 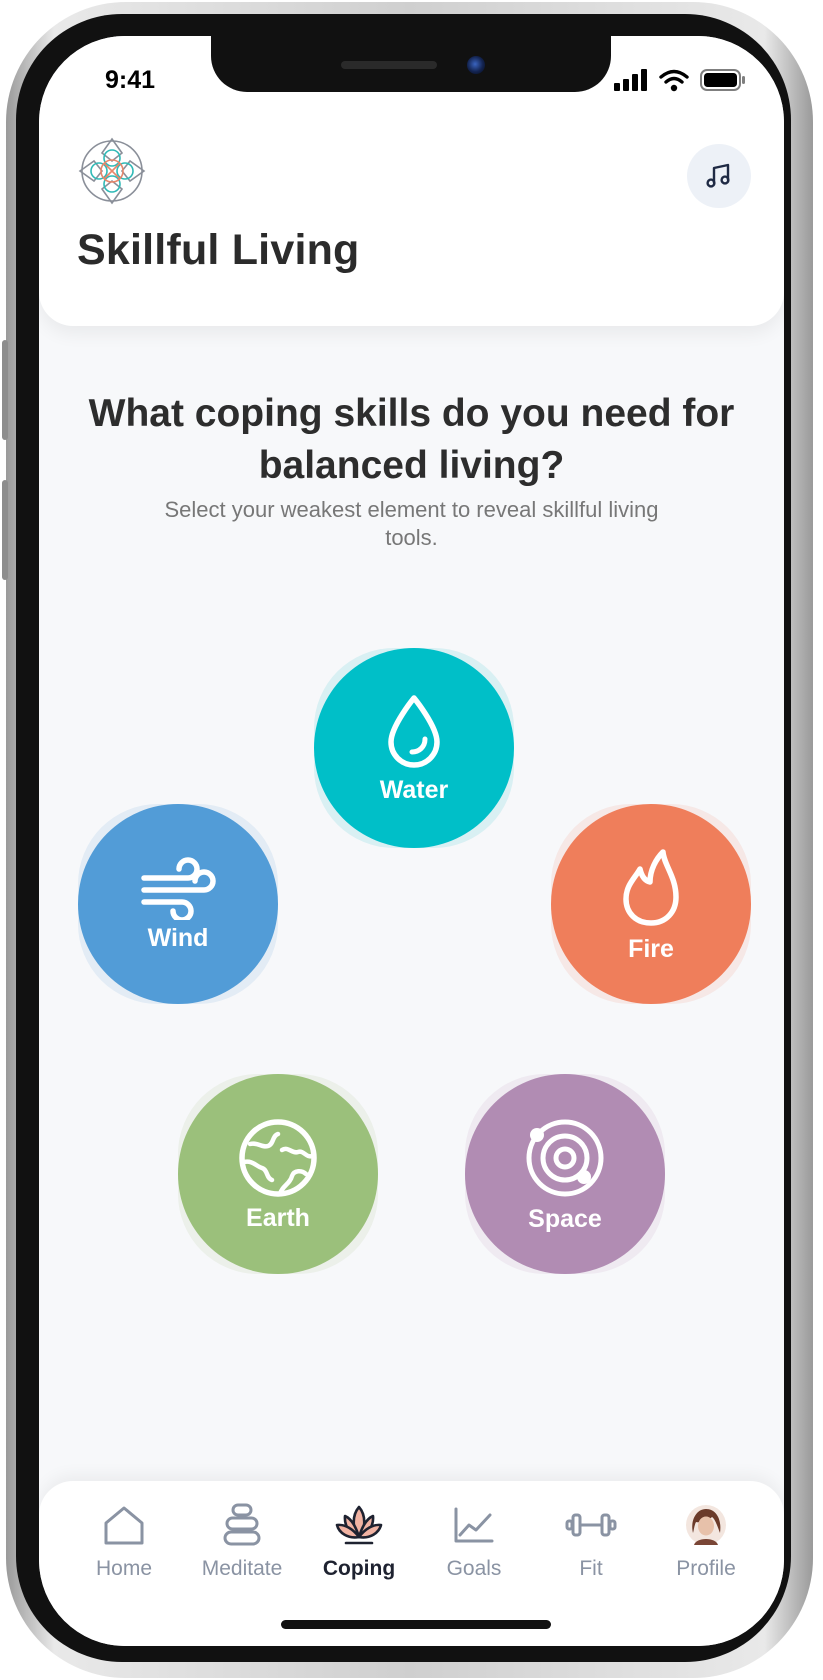 I want to click on tab-home: Home, so click(x=124, y=1544).